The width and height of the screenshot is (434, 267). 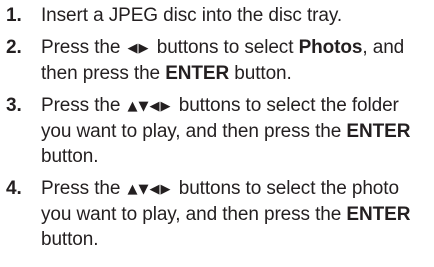 What do you see at coordinates (138, 48) in the screenshot?
I see `left-right-arrows-icon: ◀▶` at bounding box center [138, 48].